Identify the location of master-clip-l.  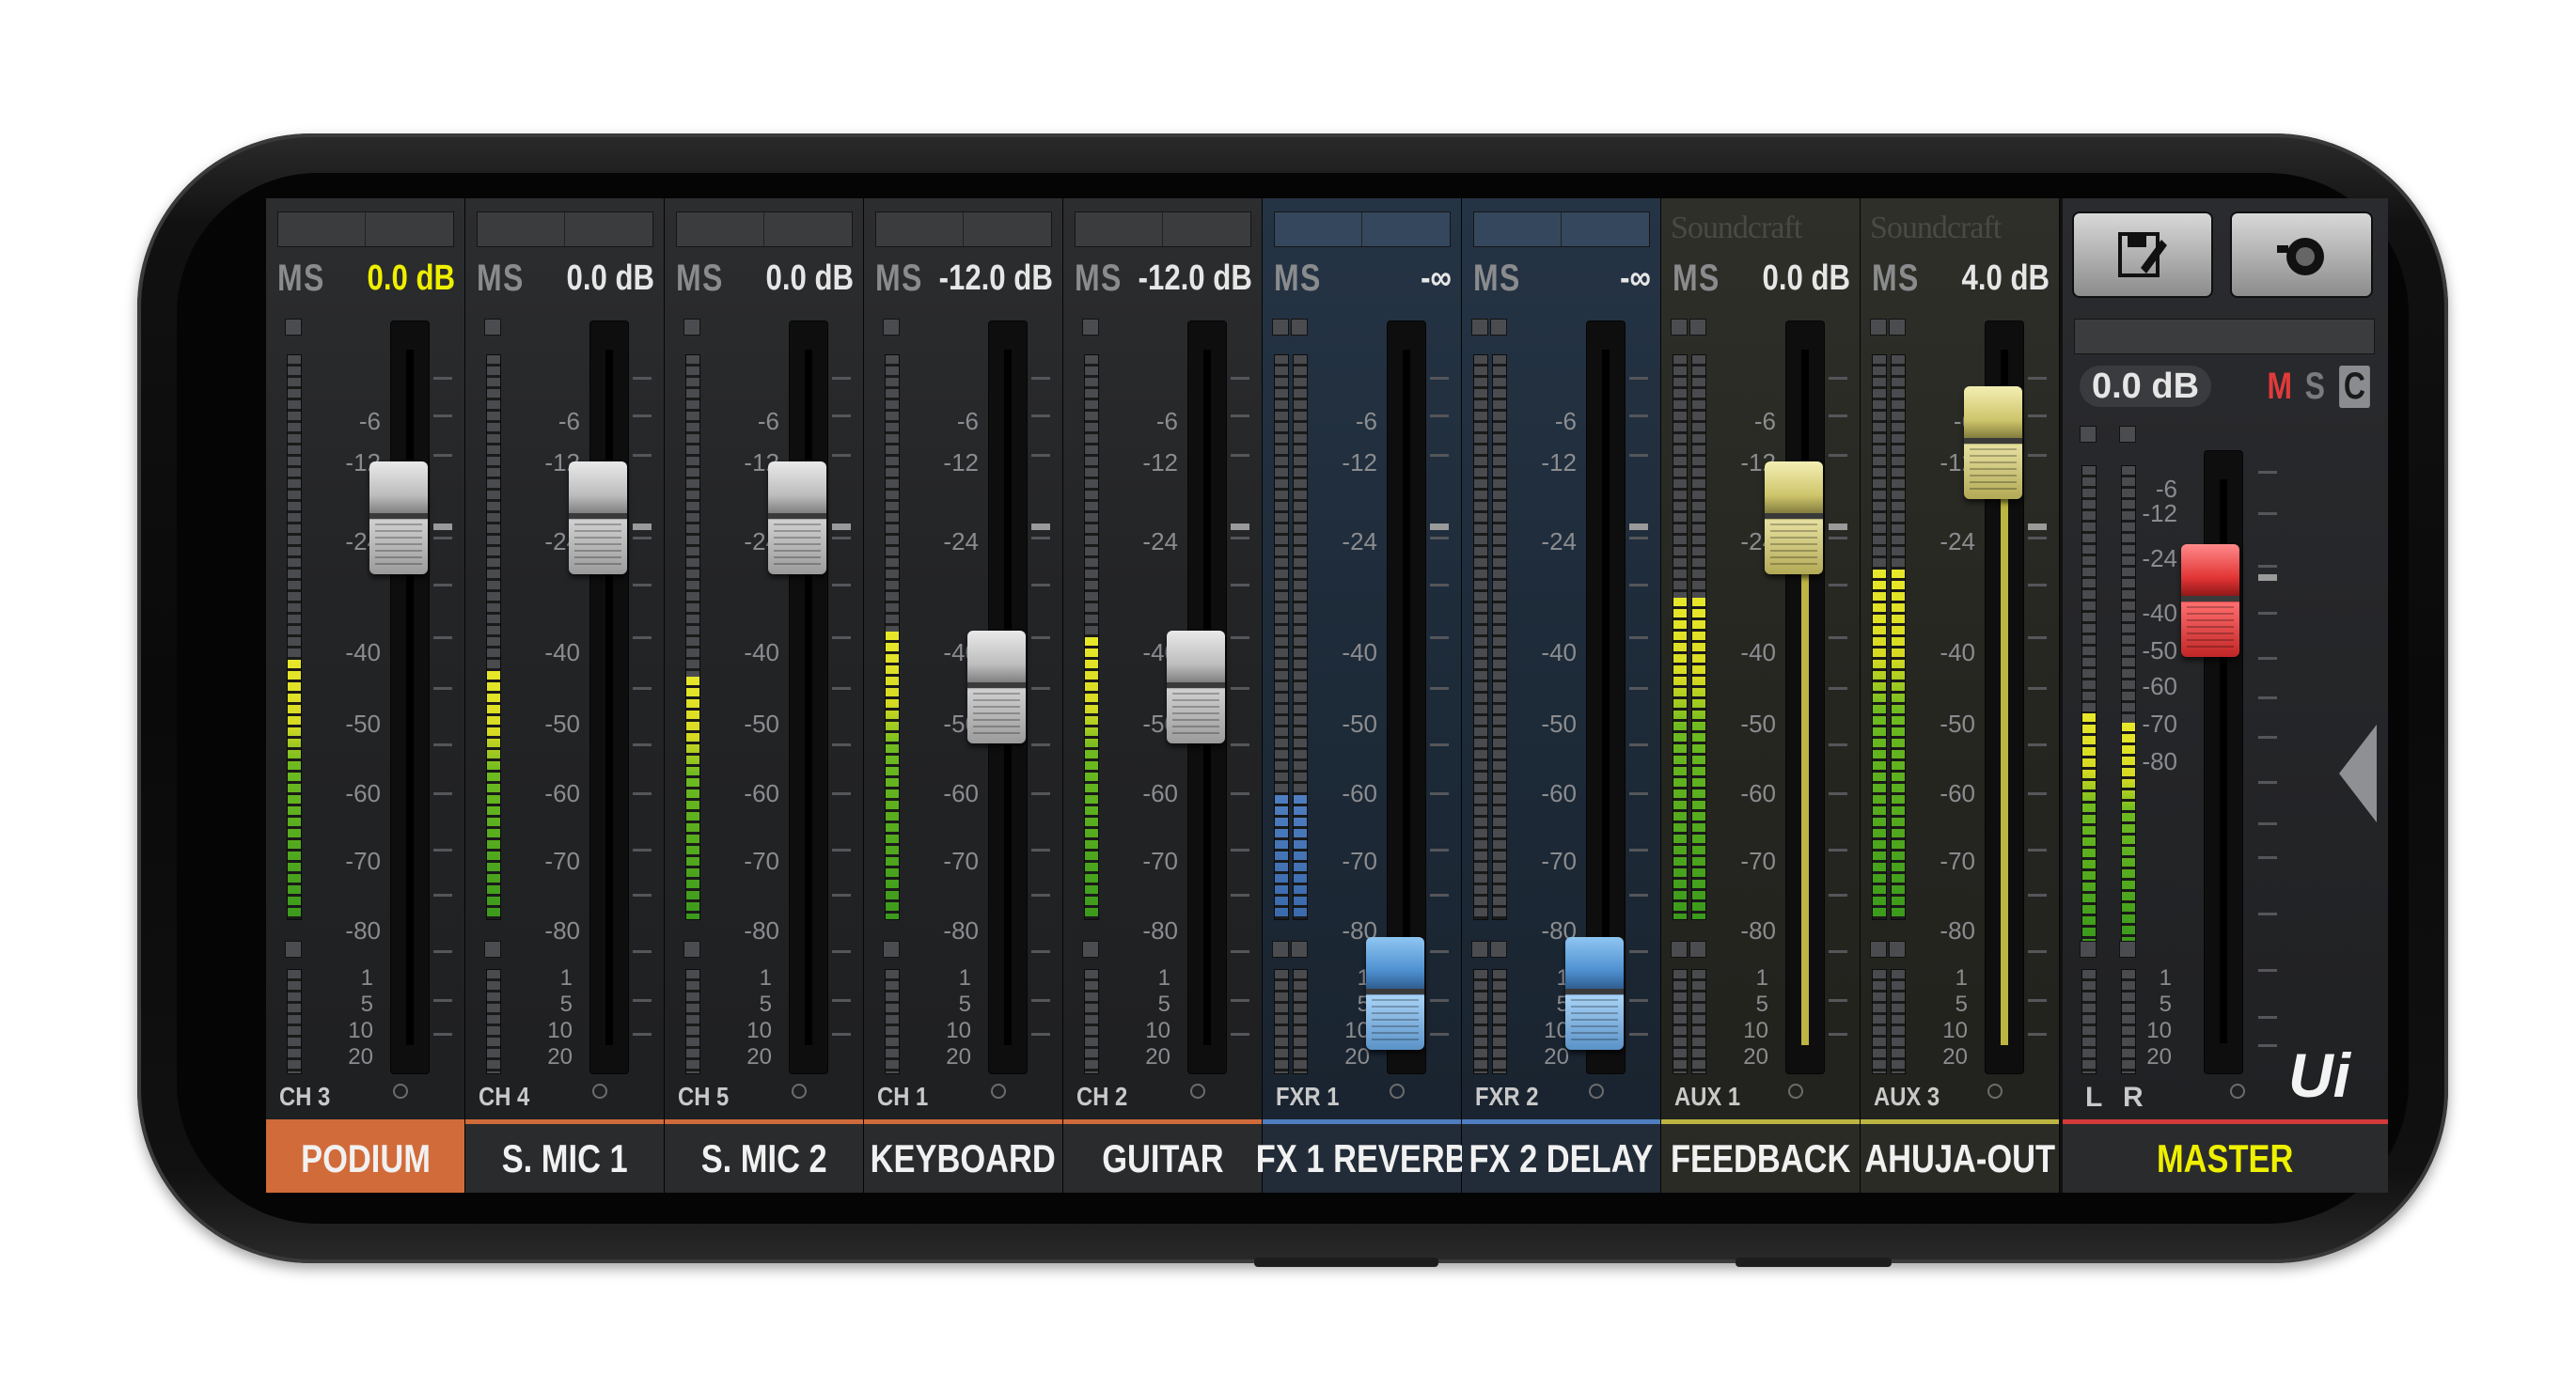
(2088, 950).